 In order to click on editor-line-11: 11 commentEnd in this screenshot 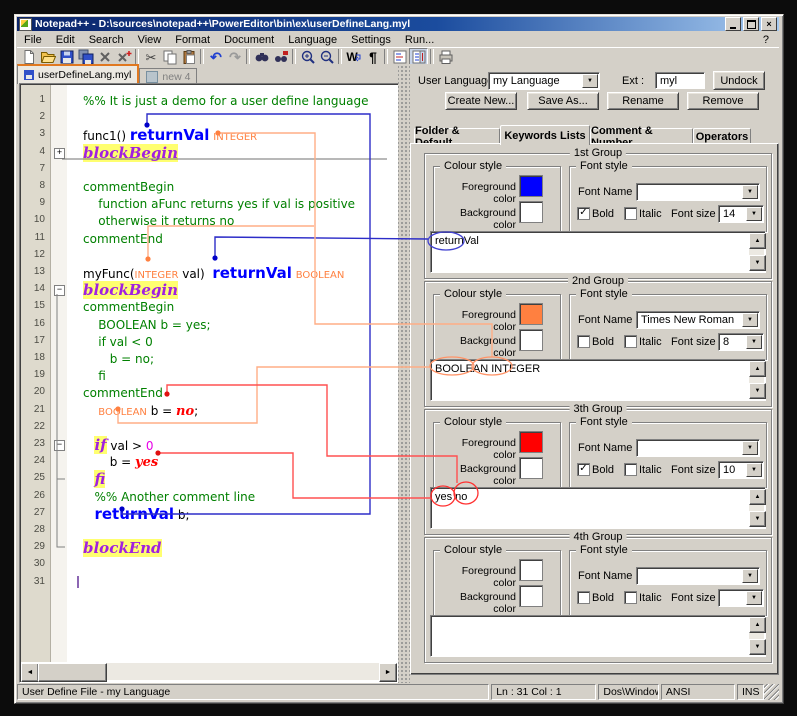, I will do `click(208, 239)`.